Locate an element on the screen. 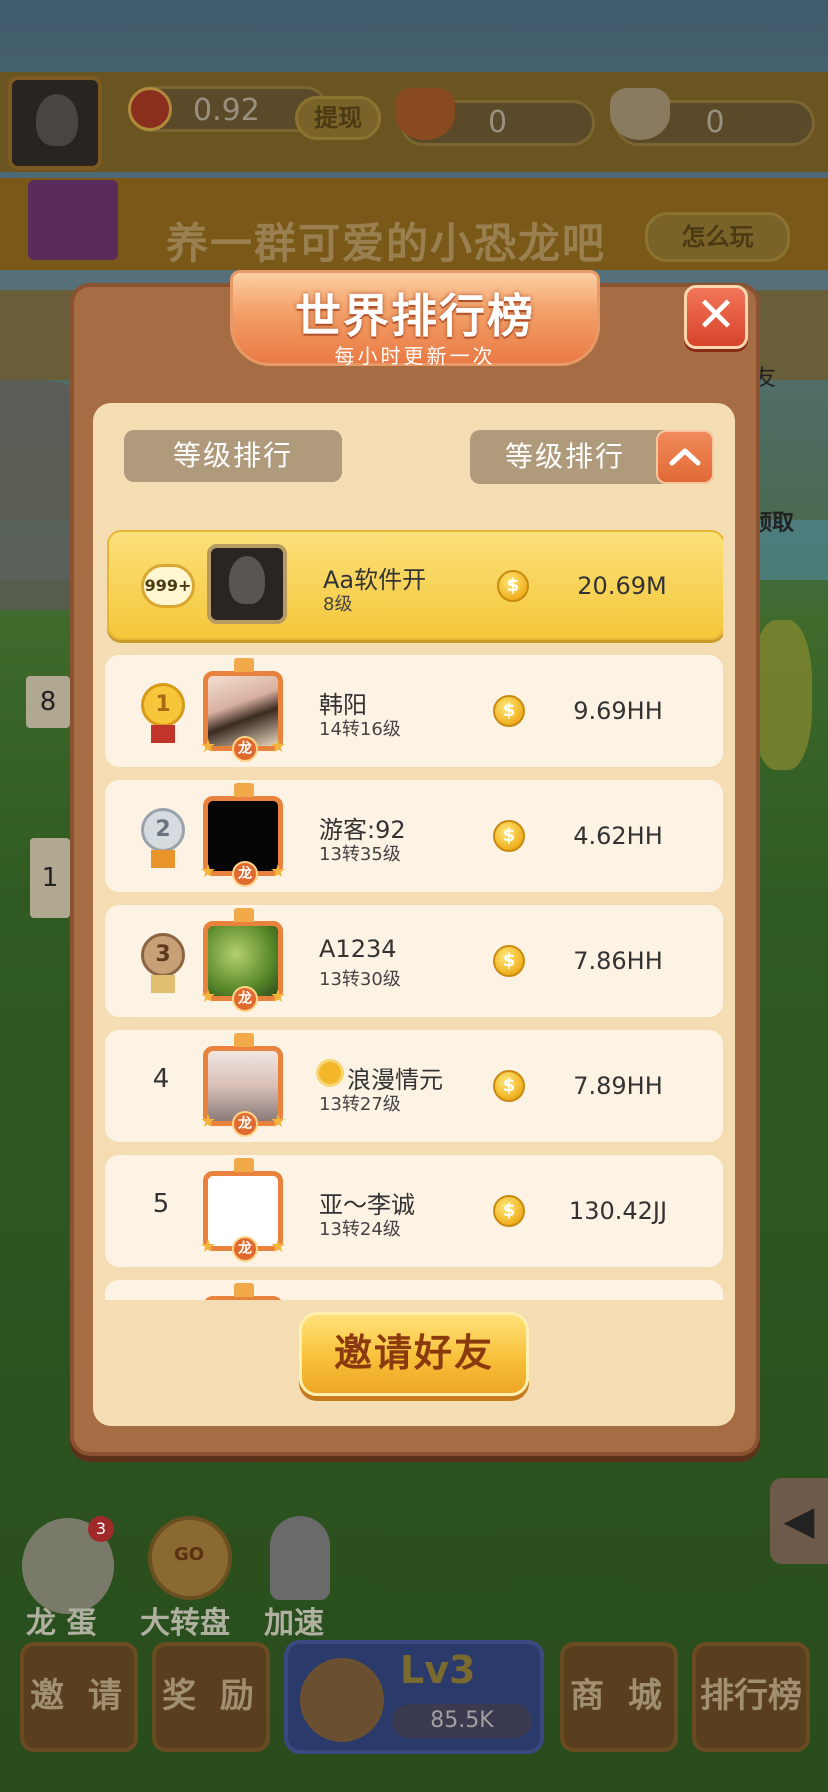 The width and height of the screenshot is (828, 1792). dragon-character is located at coordinates (782, 695).